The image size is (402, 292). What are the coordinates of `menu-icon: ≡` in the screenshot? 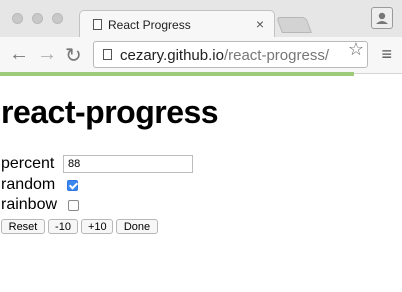 It's located at (386, 54).